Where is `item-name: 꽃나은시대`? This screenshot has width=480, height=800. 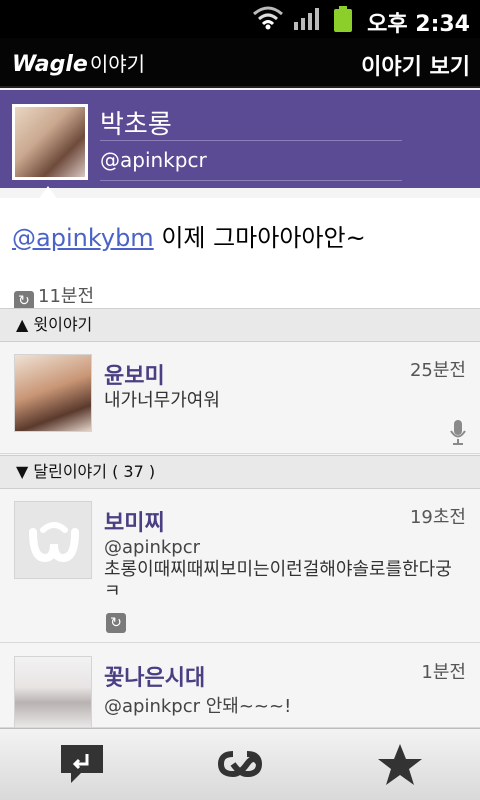 item-name: 꽃나은시대 is located at coordinates (154, 676).